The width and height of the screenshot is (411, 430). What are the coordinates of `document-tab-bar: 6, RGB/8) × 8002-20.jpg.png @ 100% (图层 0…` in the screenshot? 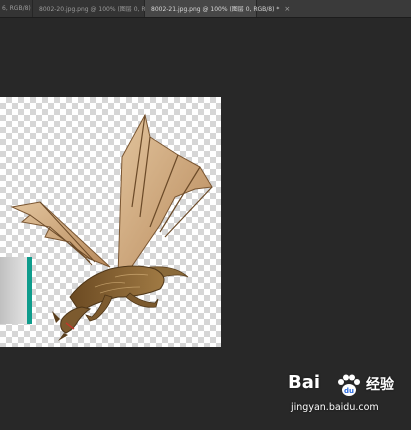 It's located at (205, 9).